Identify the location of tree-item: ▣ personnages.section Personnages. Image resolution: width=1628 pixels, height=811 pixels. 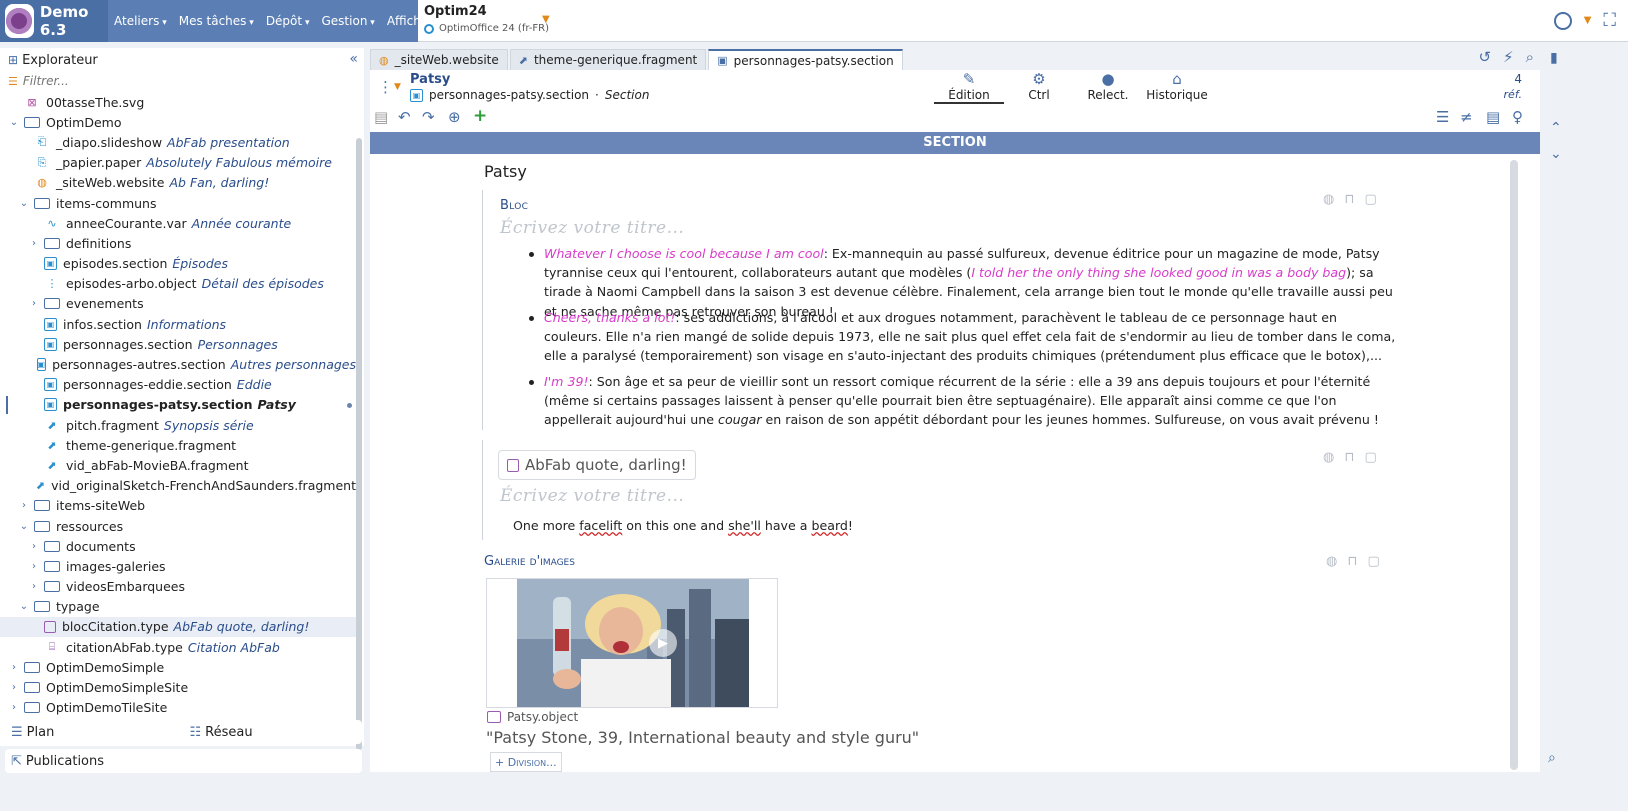
(178, 344).